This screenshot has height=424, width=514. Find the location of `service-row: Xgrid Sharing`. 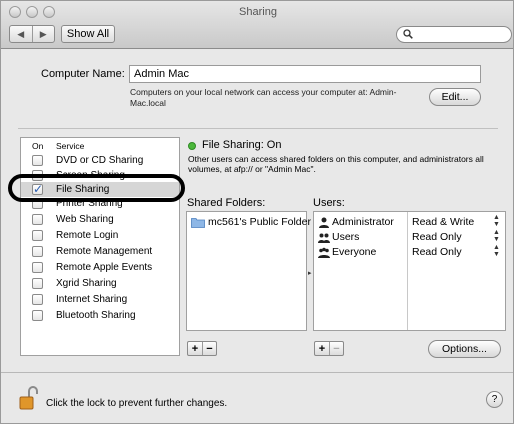

service-row: Xgrid Sharing is located at coordinates (100, 283).